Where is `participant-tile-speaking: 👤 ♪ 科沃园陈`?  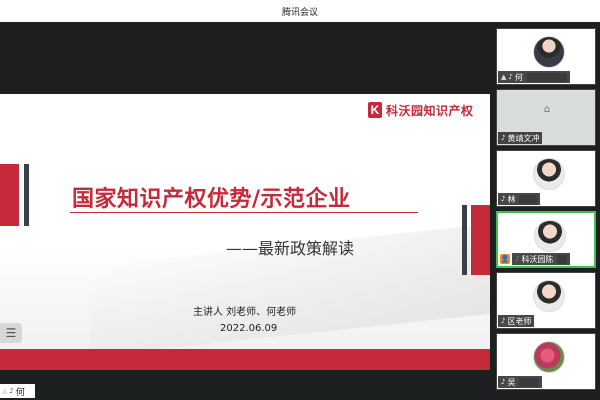 participant-tile-speaking: 👤 ♪ 科沃园陈 is located at coordinates (546, 239).